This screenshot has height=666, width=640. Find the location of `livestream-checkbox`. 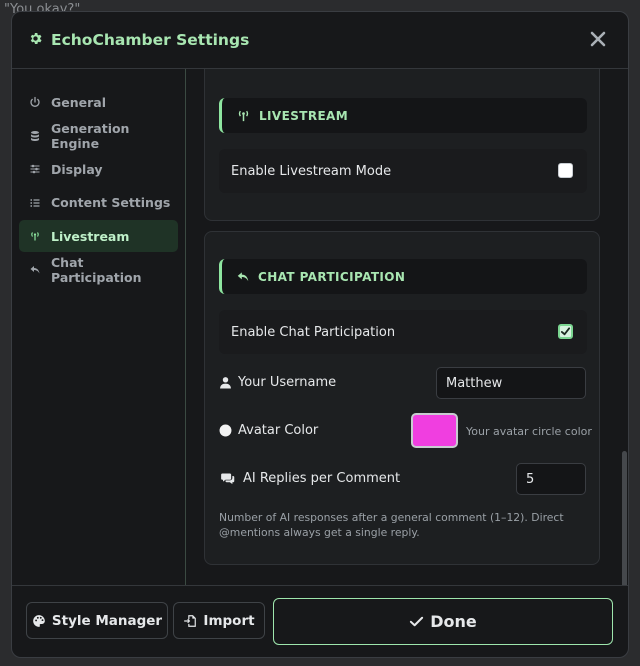

livestream-checkbox is located at coordinates (565, 170).